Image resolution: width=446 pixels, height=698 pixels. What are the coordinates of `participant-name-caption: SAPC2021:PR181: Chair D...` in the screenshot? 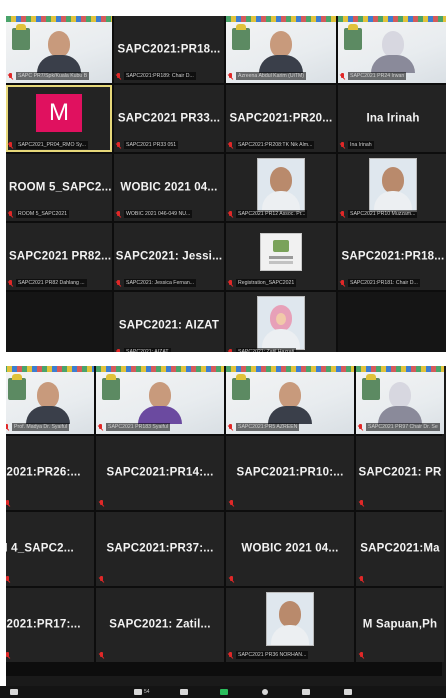 It's located at (393, 283).